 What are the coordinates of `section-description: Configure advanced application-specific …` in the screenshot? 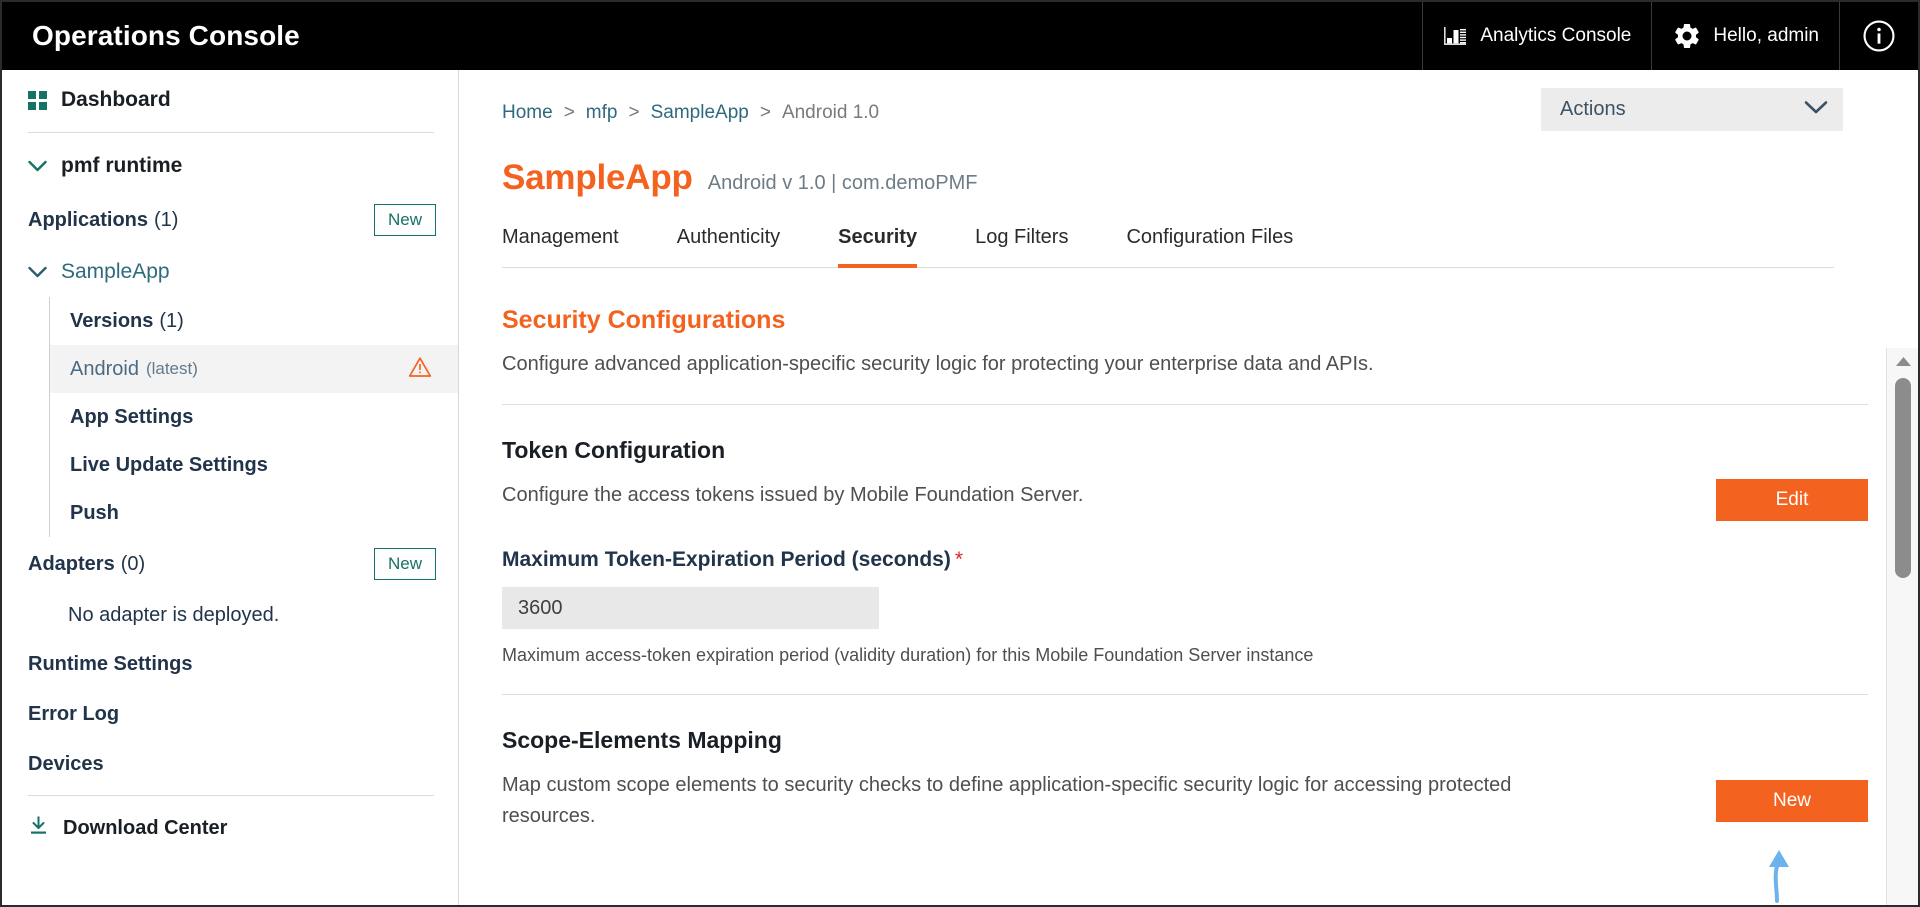 It's located at (938, 364).